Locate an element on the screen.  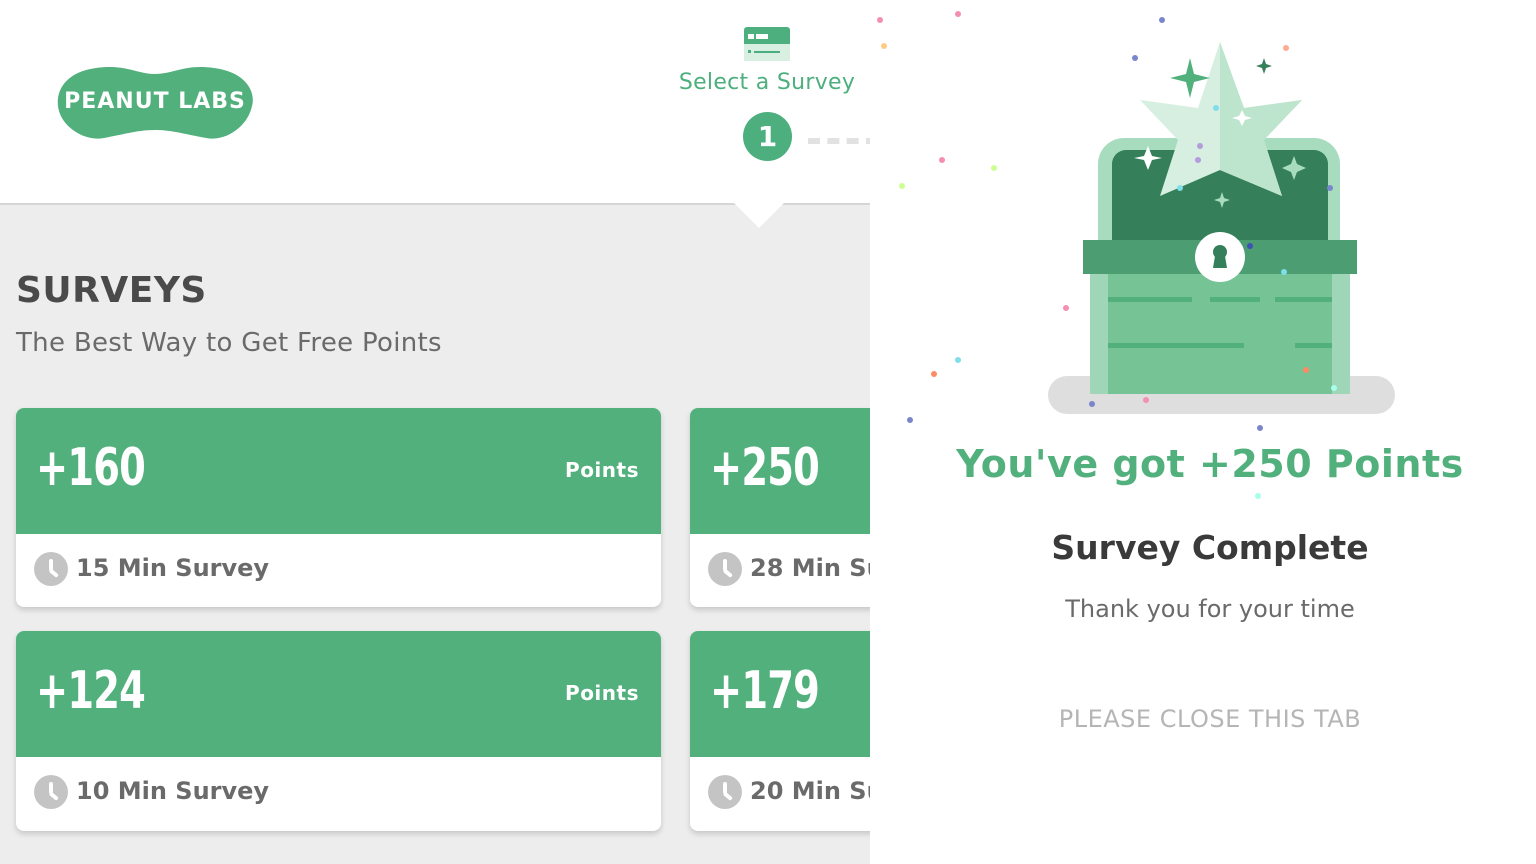
survey-card-header: +124 Points is located at coordinates (338, 694).